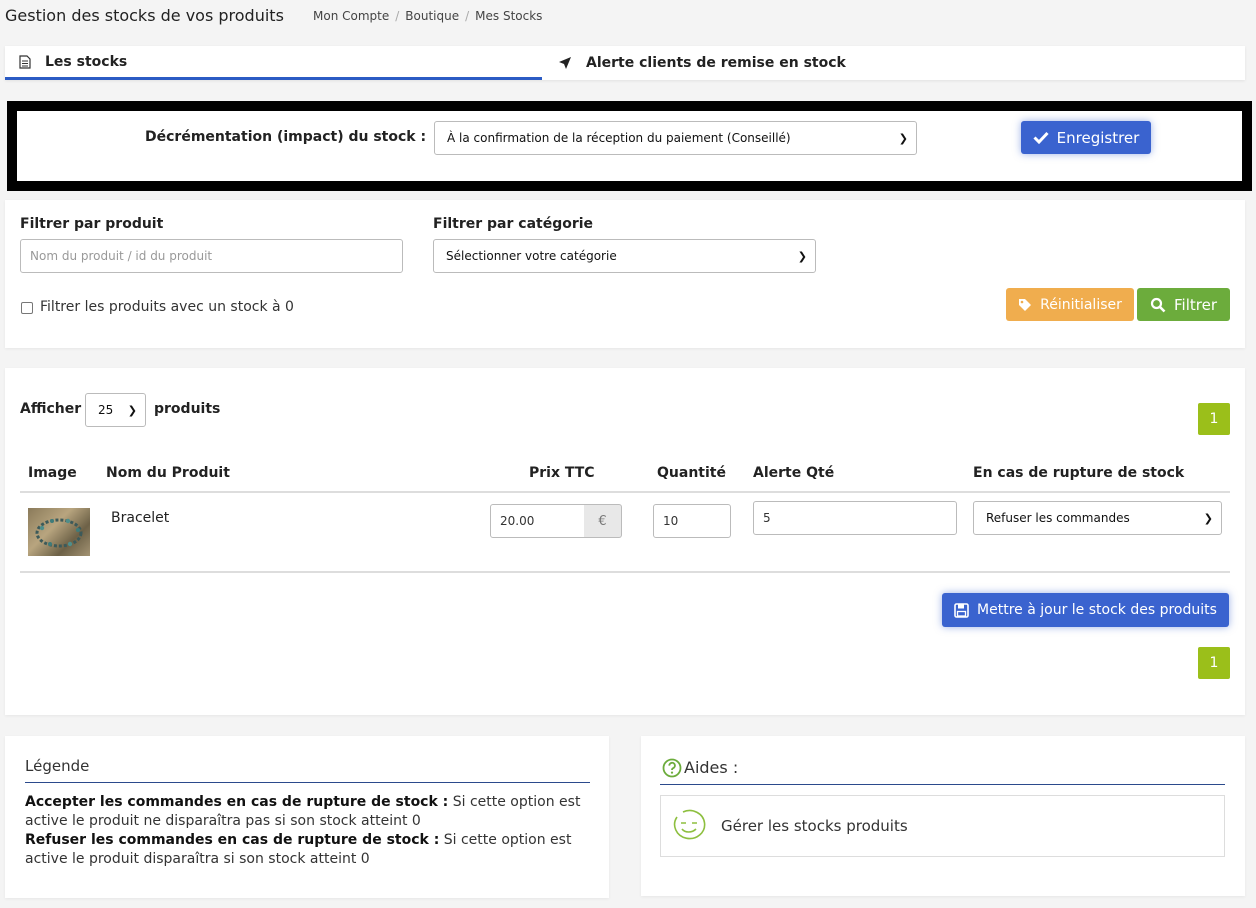 The image size is (1256, 908). Describe the element at coordinates (625, 572) in the screenshot. I see `table-row-divider` at that location.